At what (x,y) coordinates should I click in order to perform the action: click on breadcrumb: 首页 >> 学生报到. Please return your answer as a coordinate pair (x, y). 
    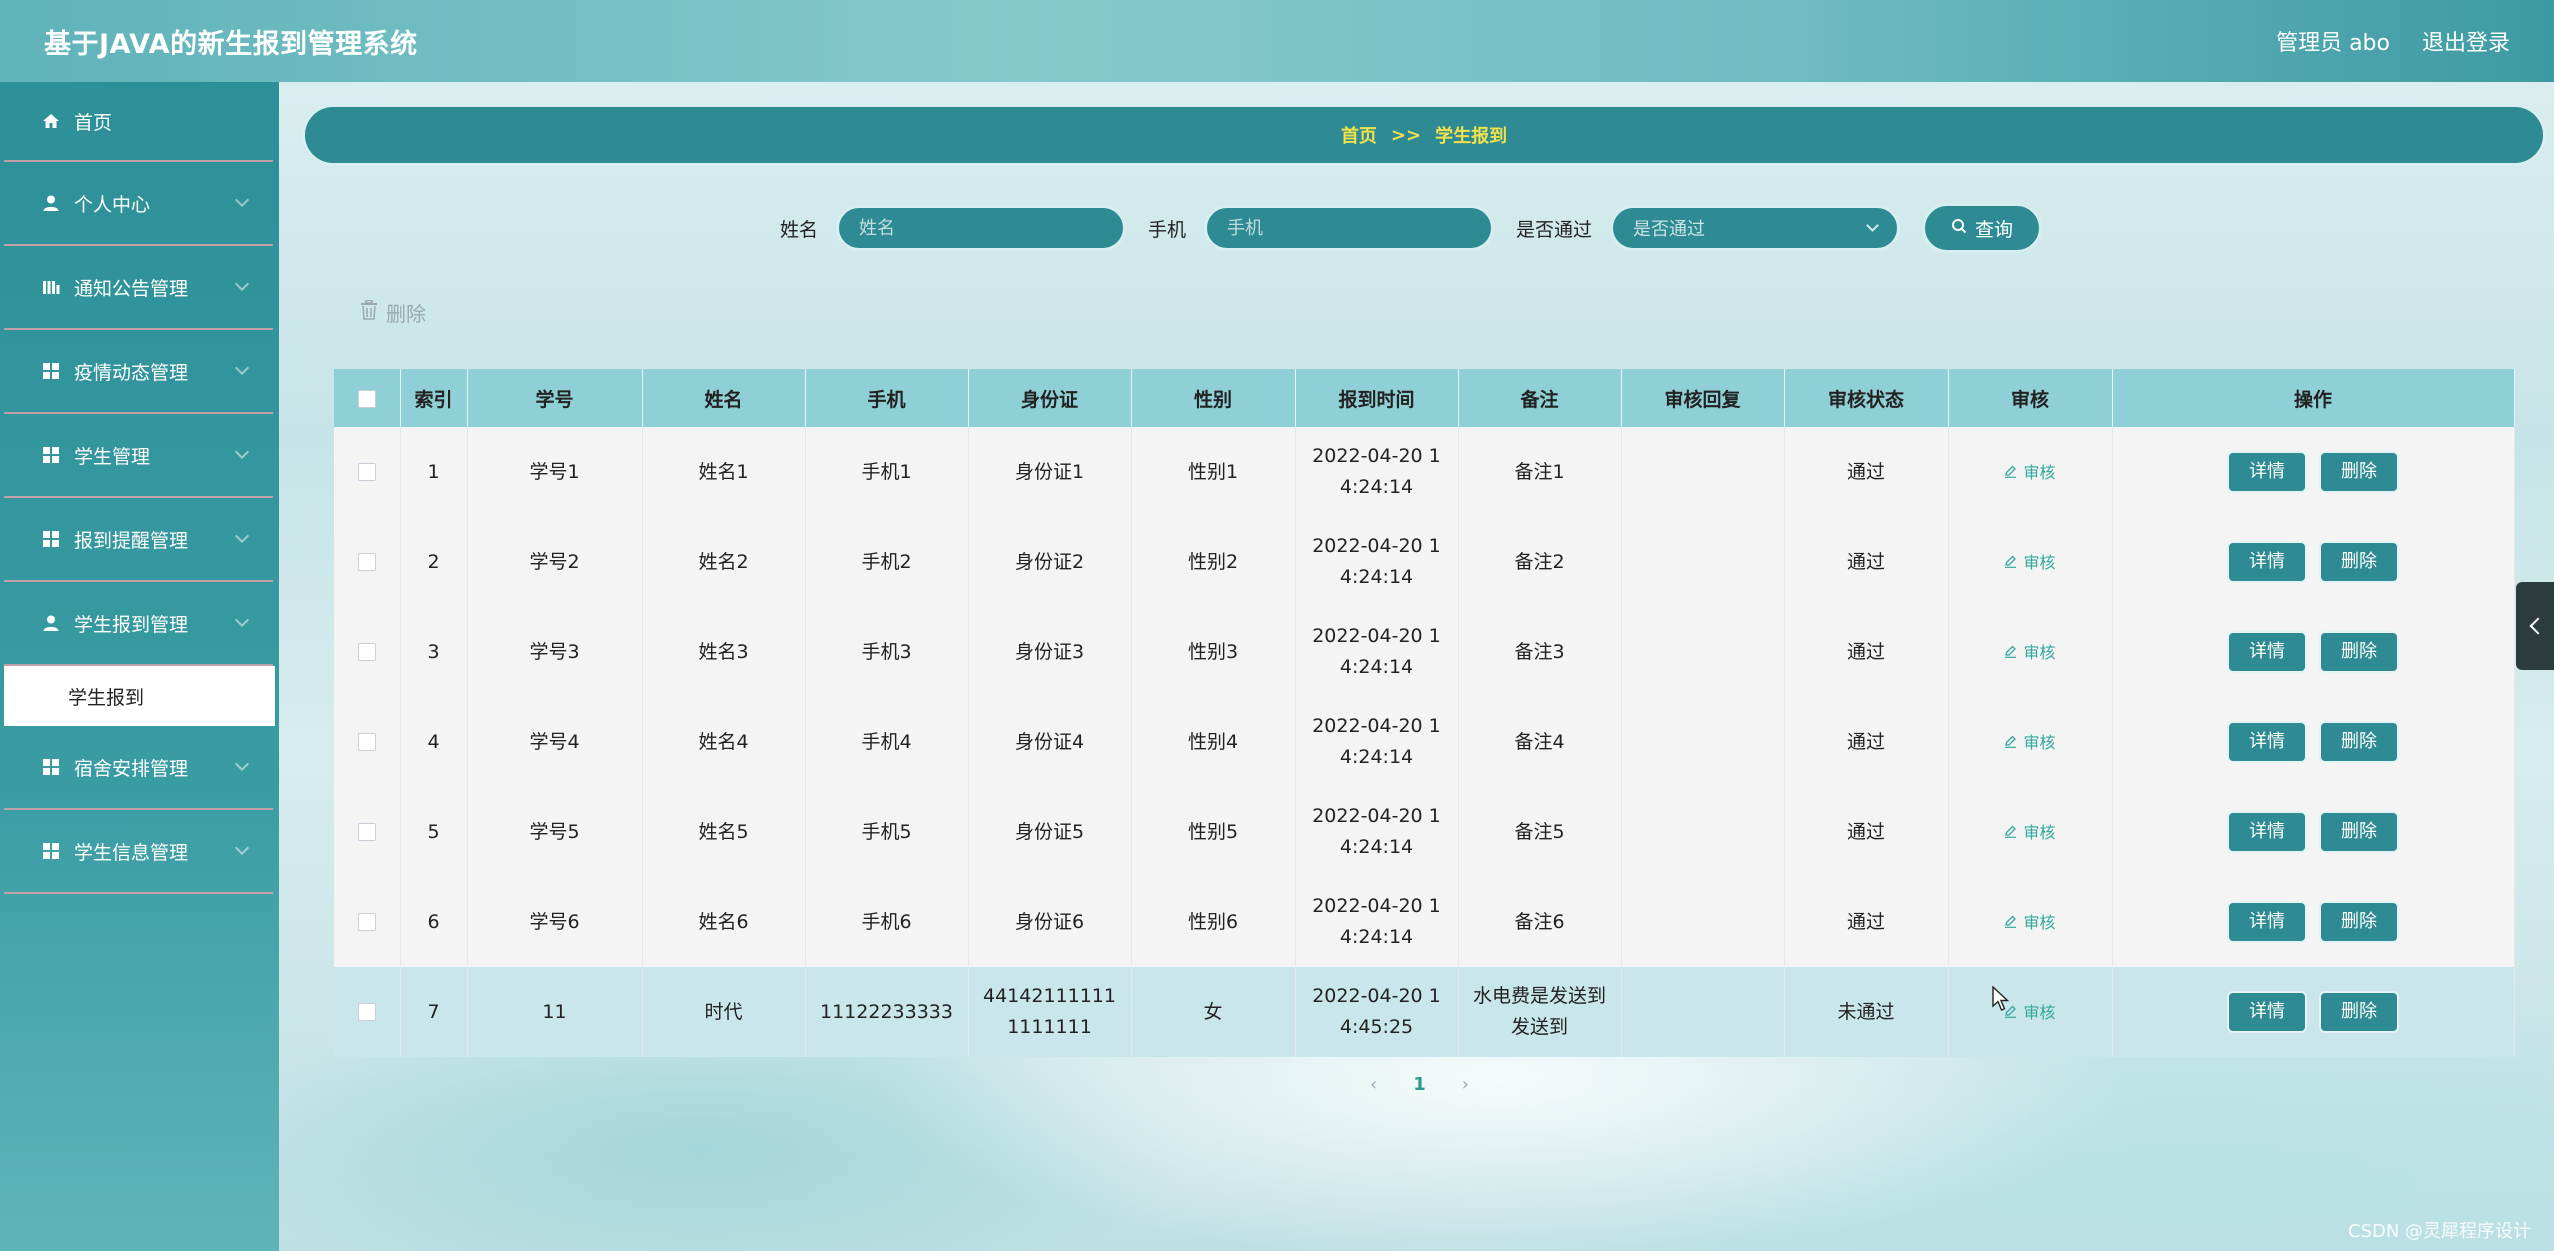
    Looking at the image, I should click on (1424, 135).